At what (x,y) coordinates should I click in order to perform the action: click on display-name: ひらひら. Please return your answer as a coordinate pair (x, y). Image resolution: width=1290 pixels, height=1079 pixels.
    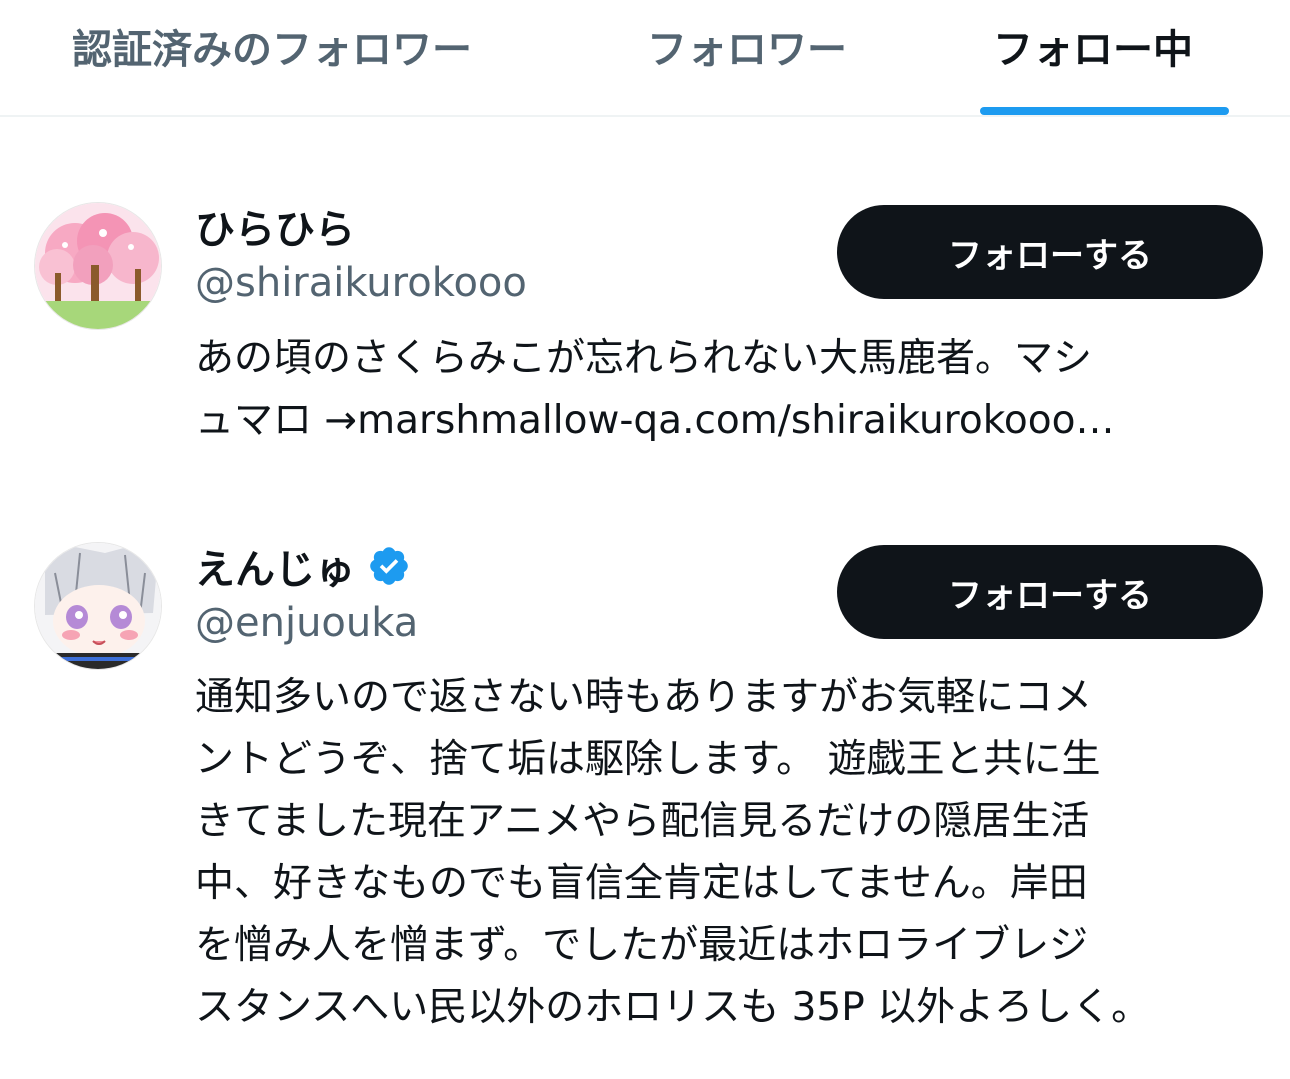
    Looking at the image, I should click on (275, 226).